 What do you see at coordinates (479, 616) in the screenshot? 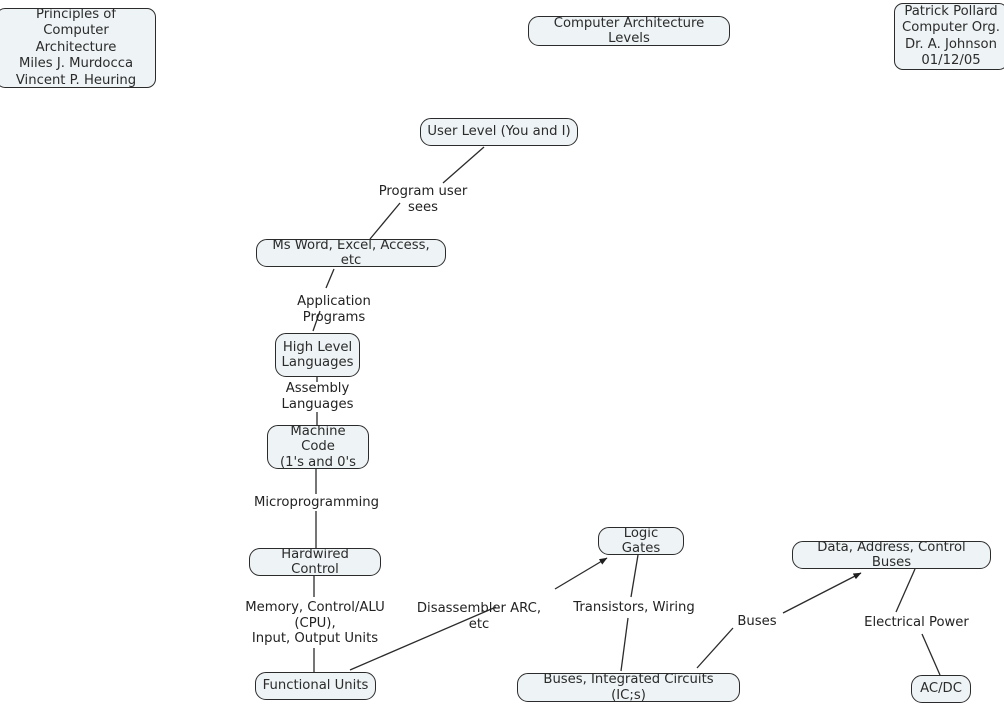
I see `edge-label-disassembler-arc: Disassembler ARC, etc` at bounding box center [479, 616].